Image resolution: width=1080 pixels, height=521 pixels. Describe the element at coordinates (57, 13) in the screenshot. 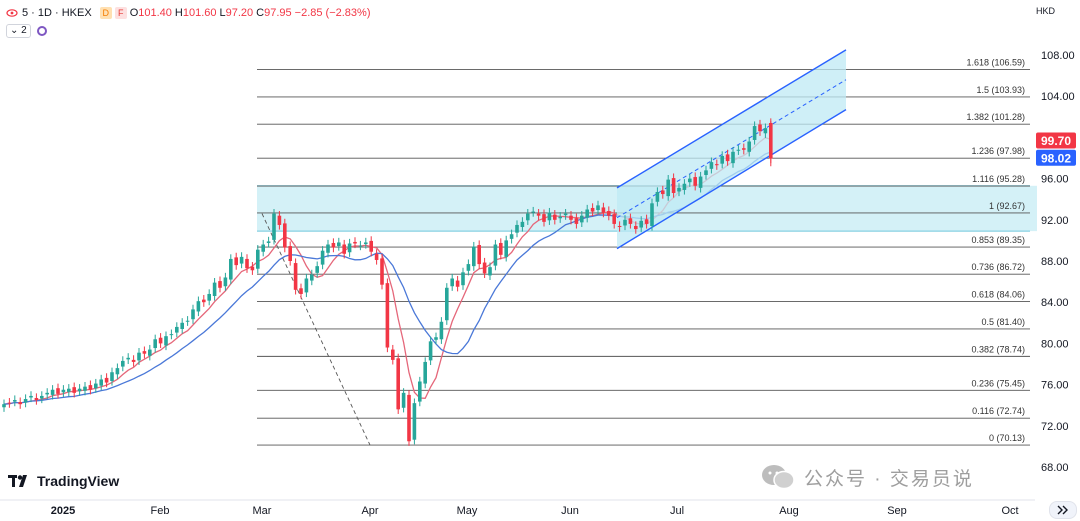

I see `symbol-label: 5 · 1D · HKEX` at that location.